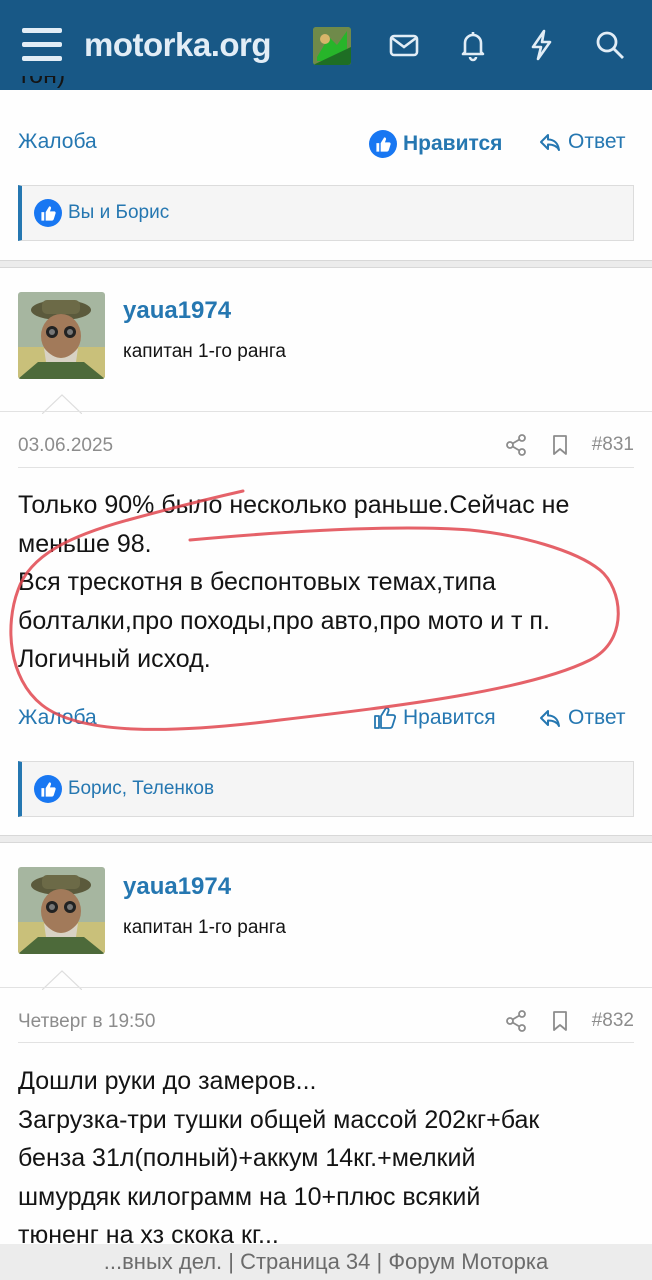 The image size is (652, 1280). What do you see at coordinates (249, 1196) in the screenshot?
I see `post-line: шмурдяк килограмм на 10+плюс всякий` at bounding box center [249, 1196].